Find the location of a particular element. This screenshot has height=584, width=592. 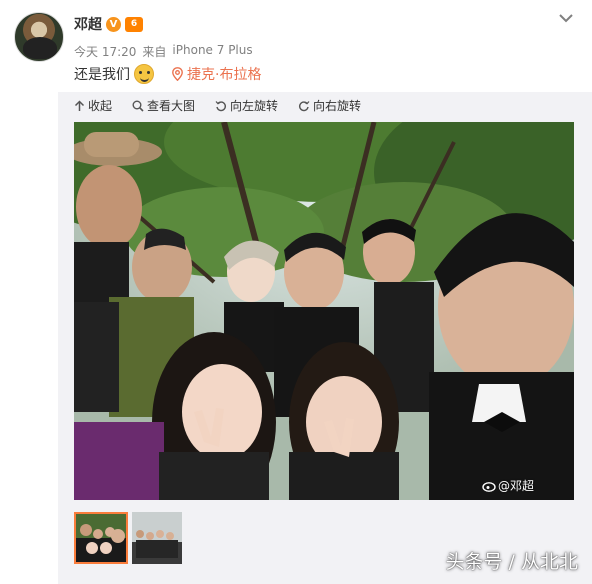

rotate-left-icon is located at coordinates (221, 105).